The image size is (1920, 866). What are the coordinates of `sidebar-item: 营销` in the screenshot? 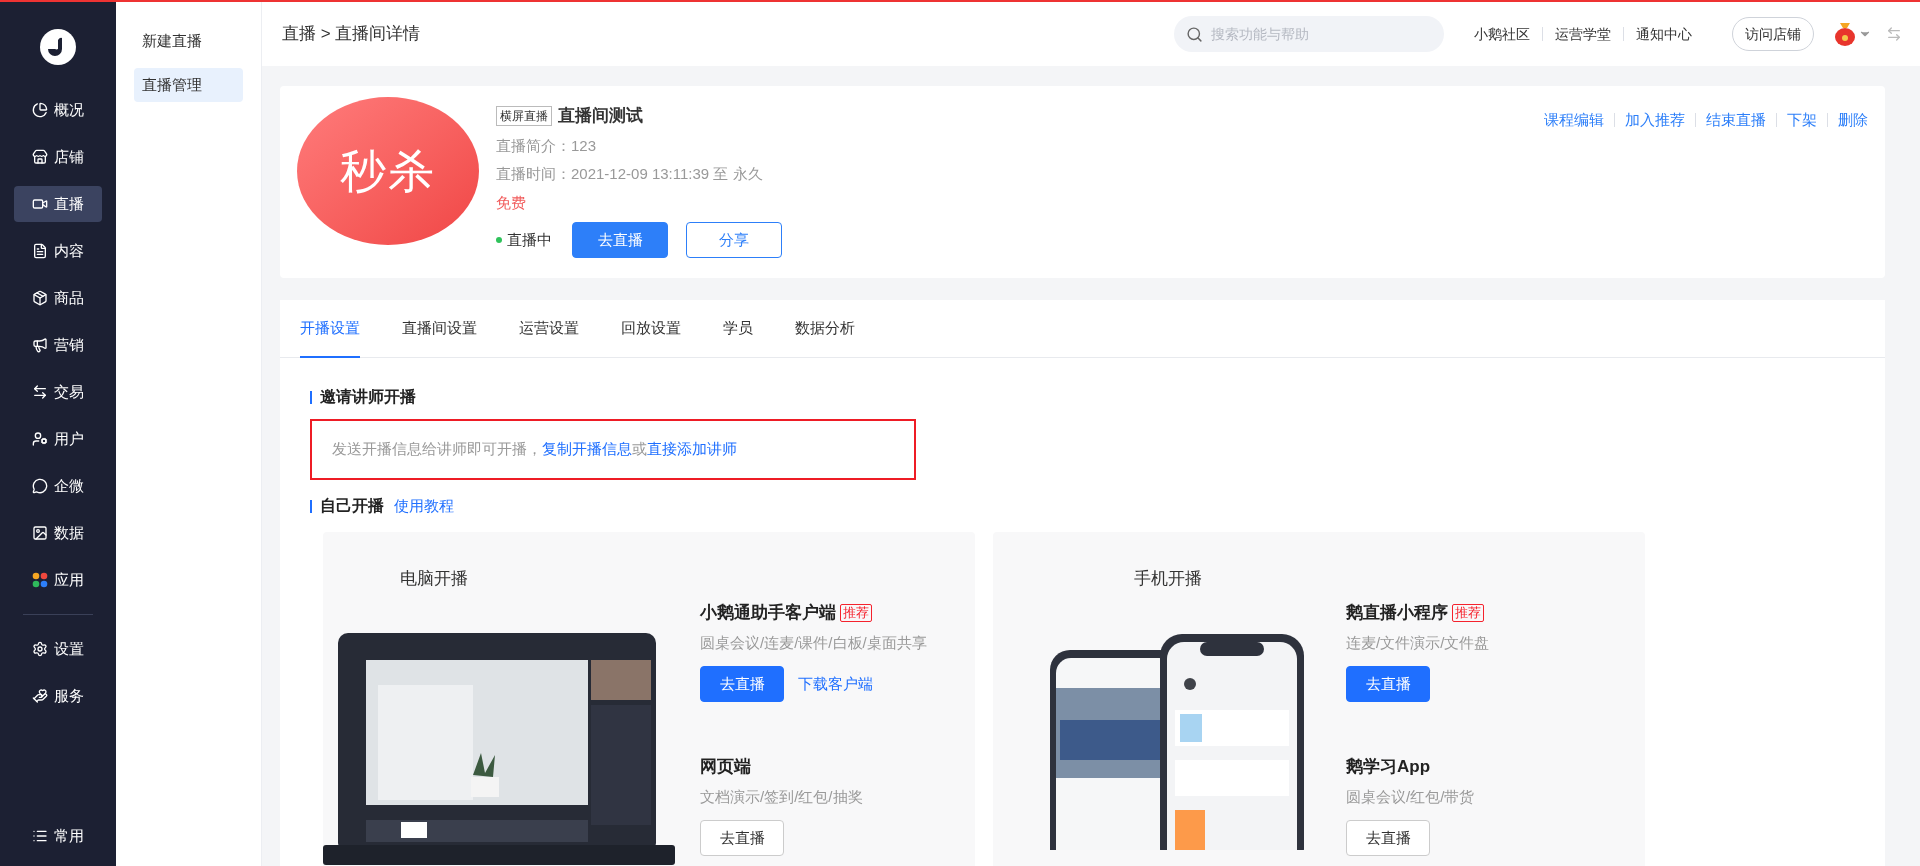 It's located at (58, 345).